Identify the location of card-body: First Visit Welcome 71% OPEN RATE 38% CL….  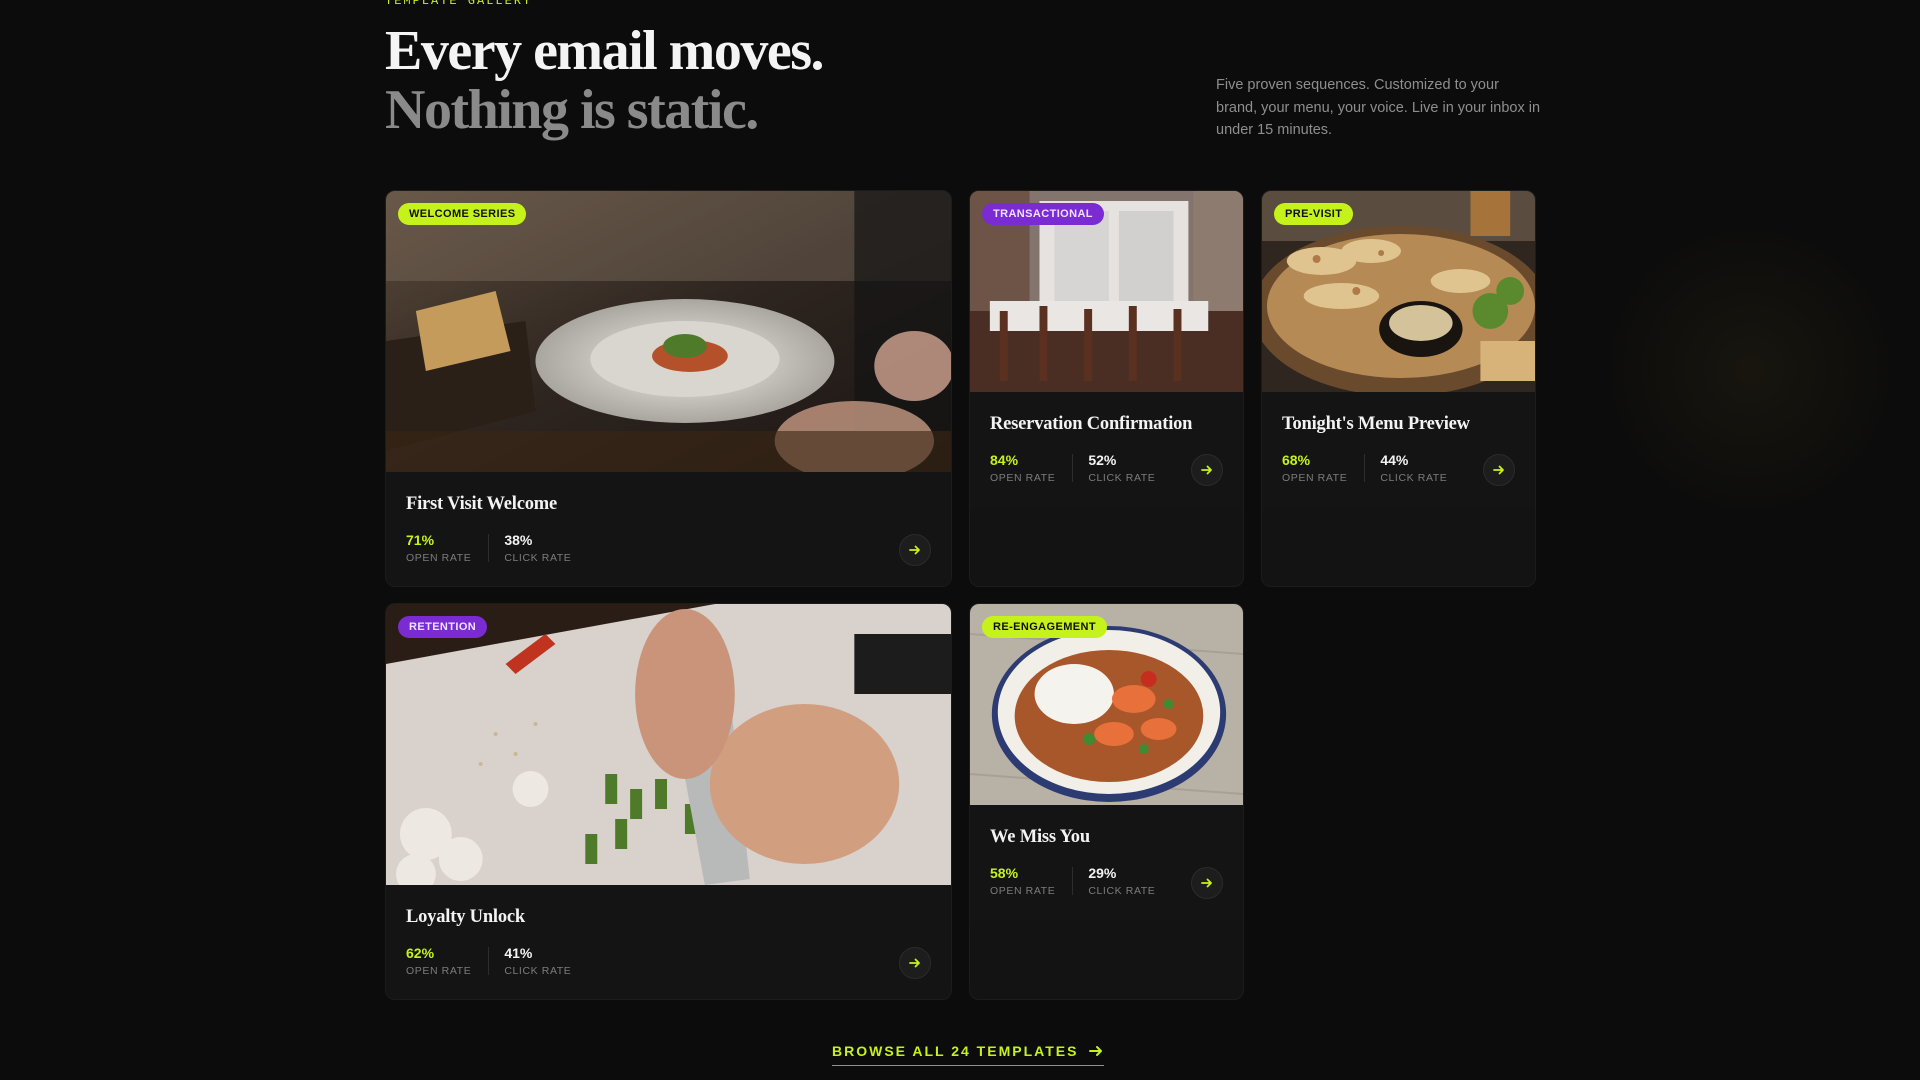
(668, 529).